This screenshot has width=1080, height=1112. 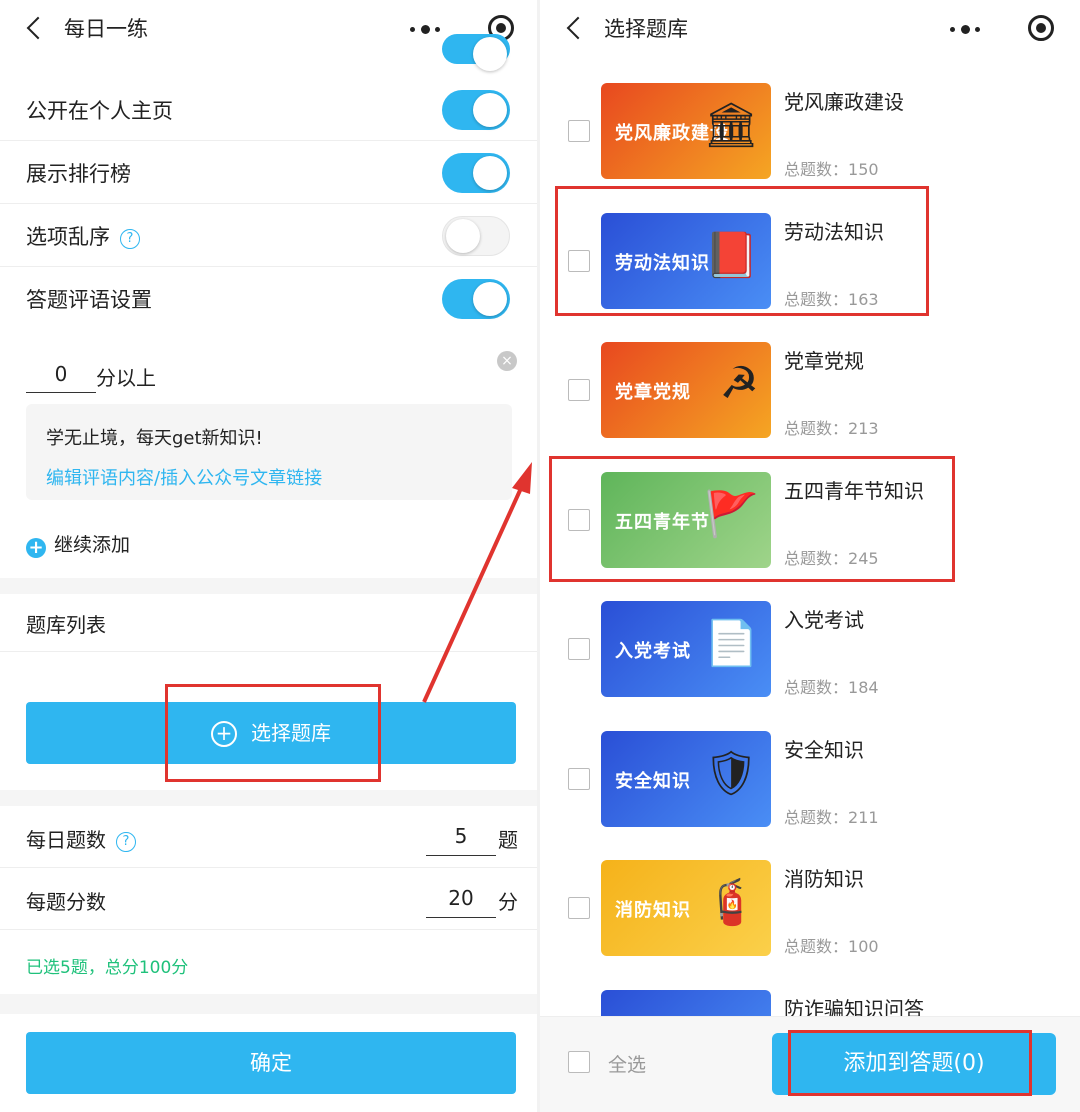 I want to click on per-score-input: 20, so click(x=461, y=900).